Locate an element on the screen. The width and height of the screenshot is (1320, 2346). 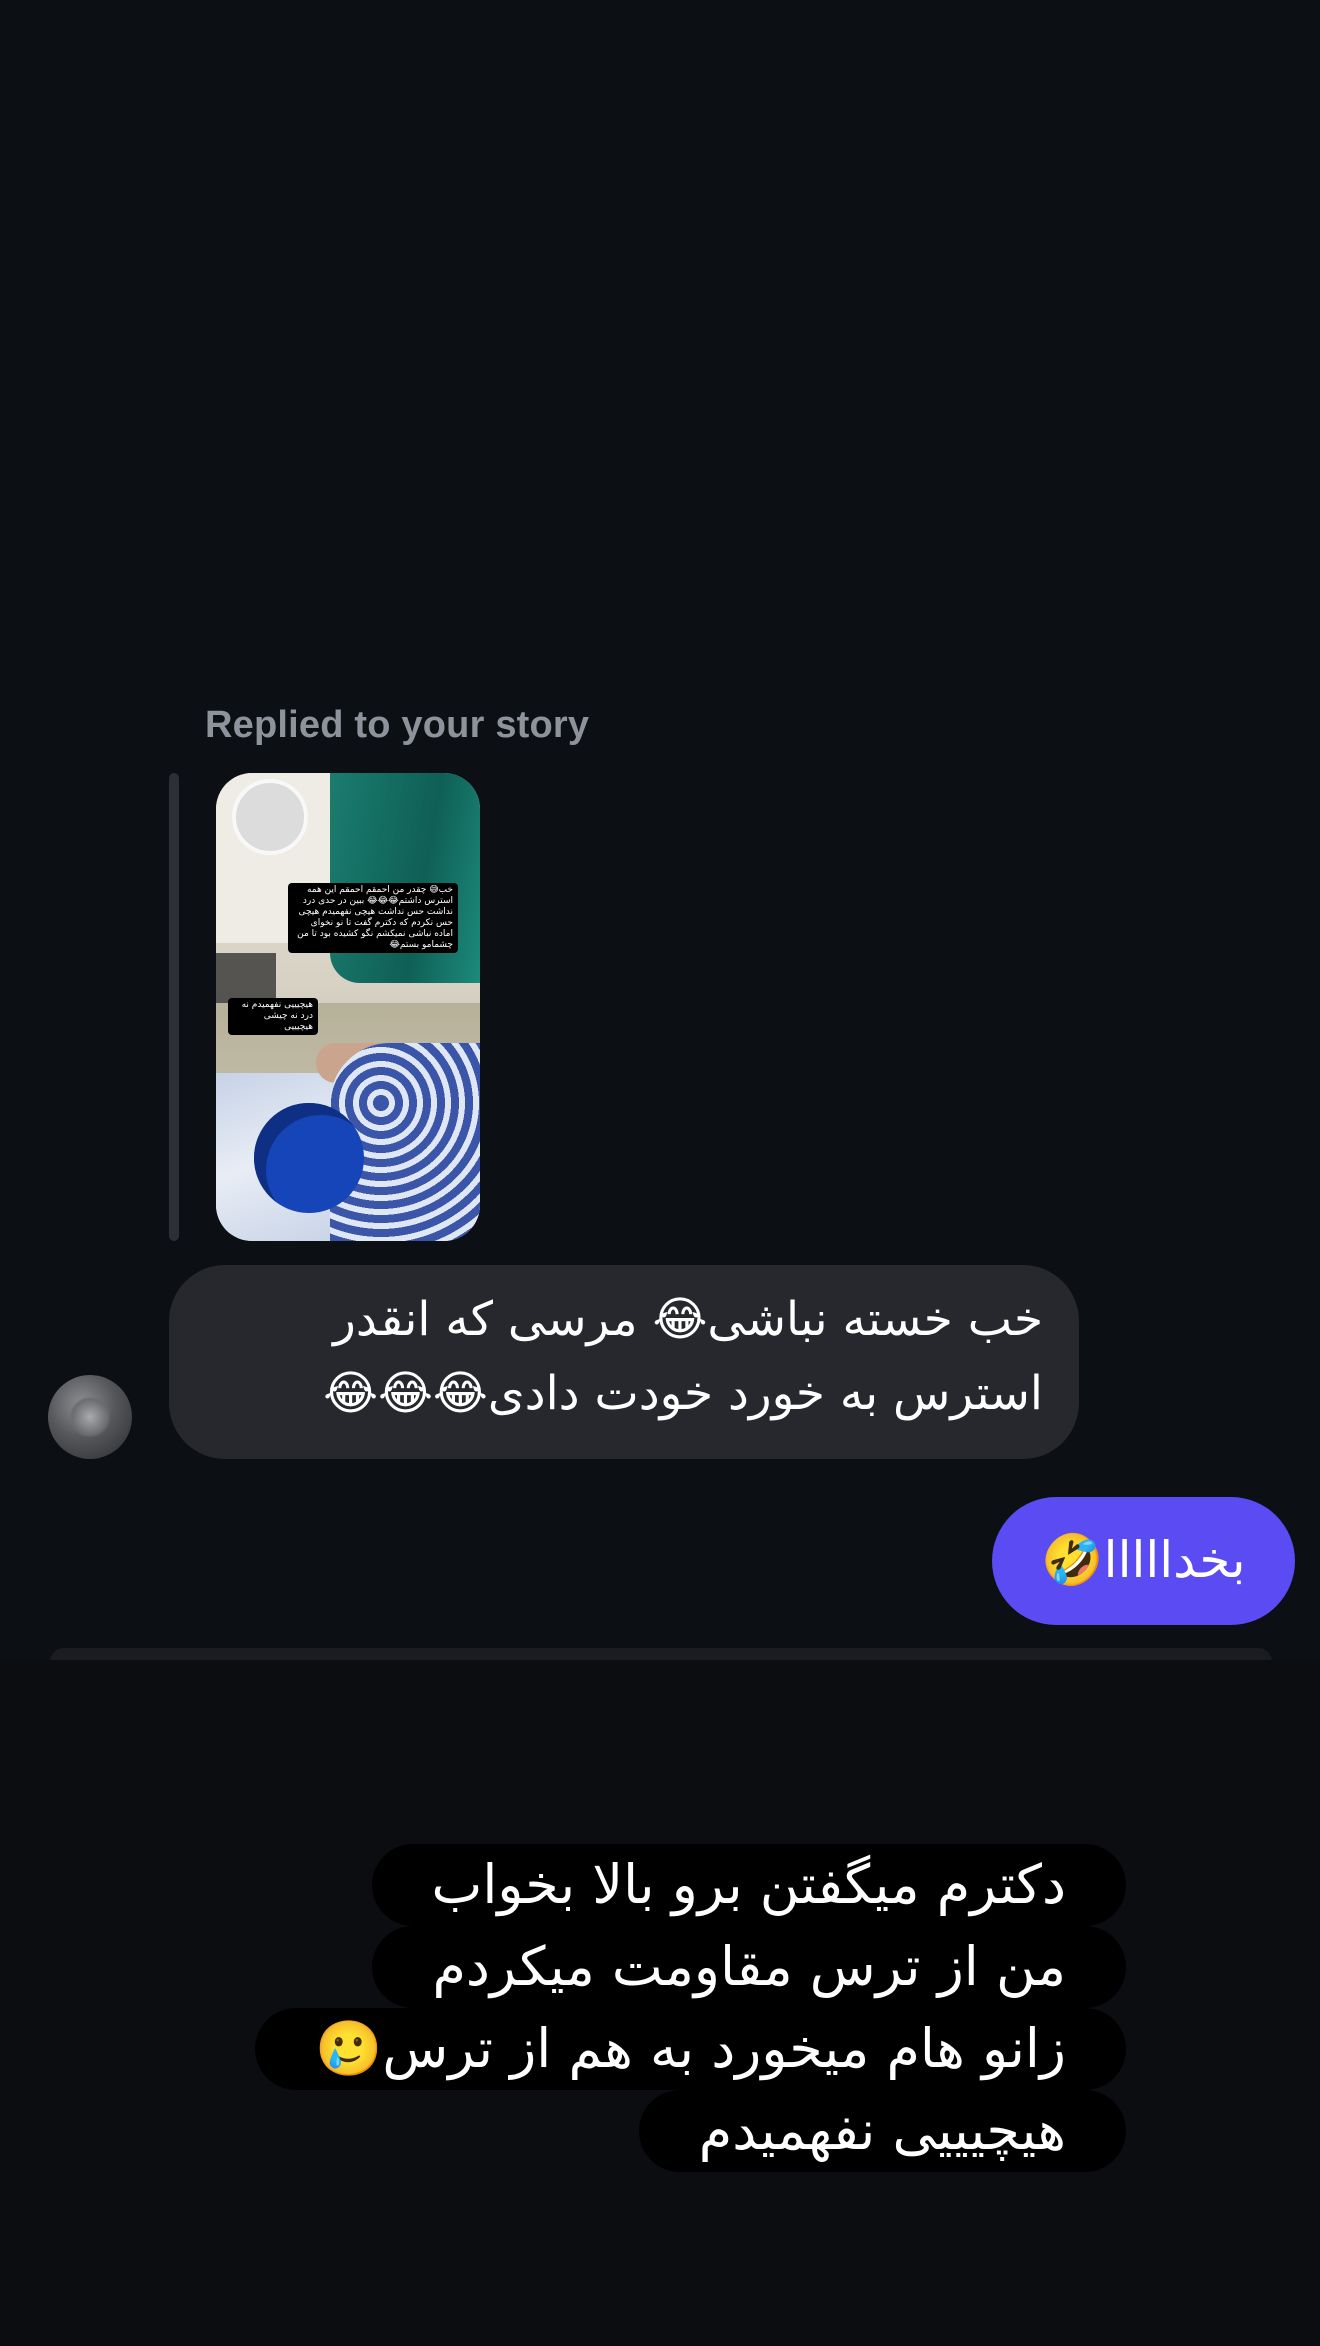
story-fan is located at coordinates (270, 817).